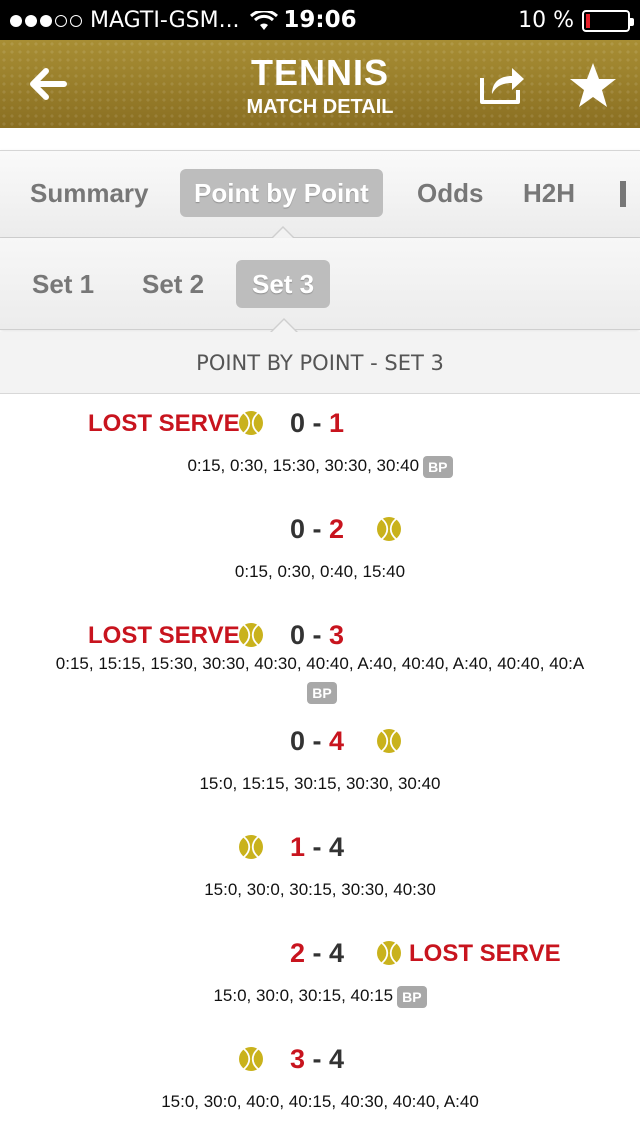 Image resolution: width=640 pixels, height=1136 pixels. What do you see at coordinates (576, 20) in the screenshot?
I see `status-right: 10 %` at bounding box center [576, 20].